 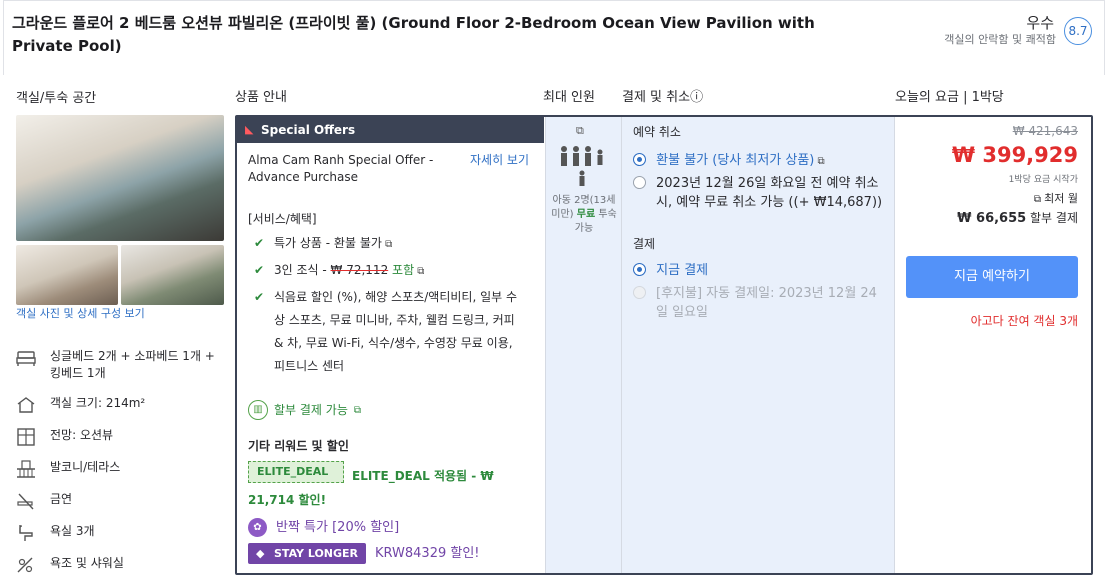 What do you see at coordinates (26, 437) in the screenshot?
I see `window-icon` at bounding box center [26, 437].